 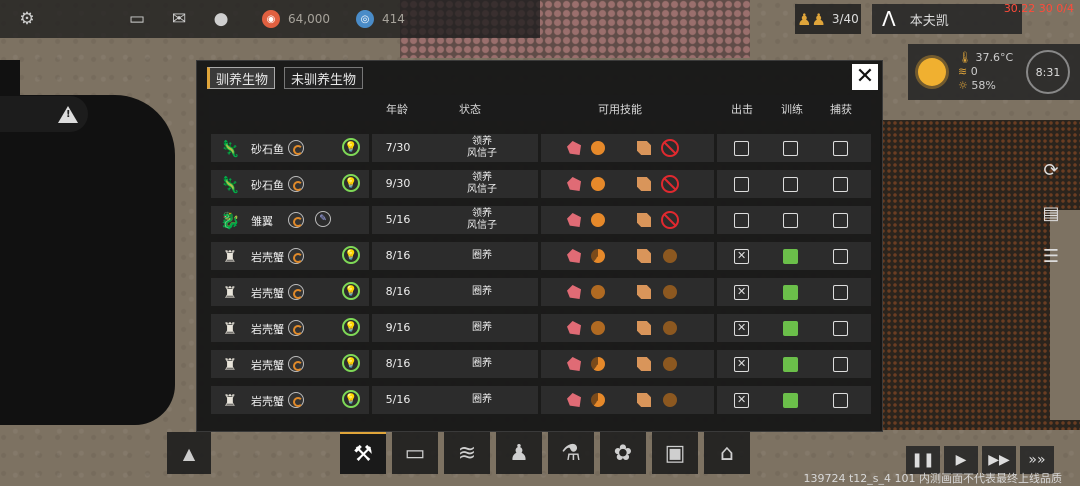 I want to click on creature-row: 🦎 砂石鱼 💡 9/30 领养 风信子, so click(x=541, y=184).